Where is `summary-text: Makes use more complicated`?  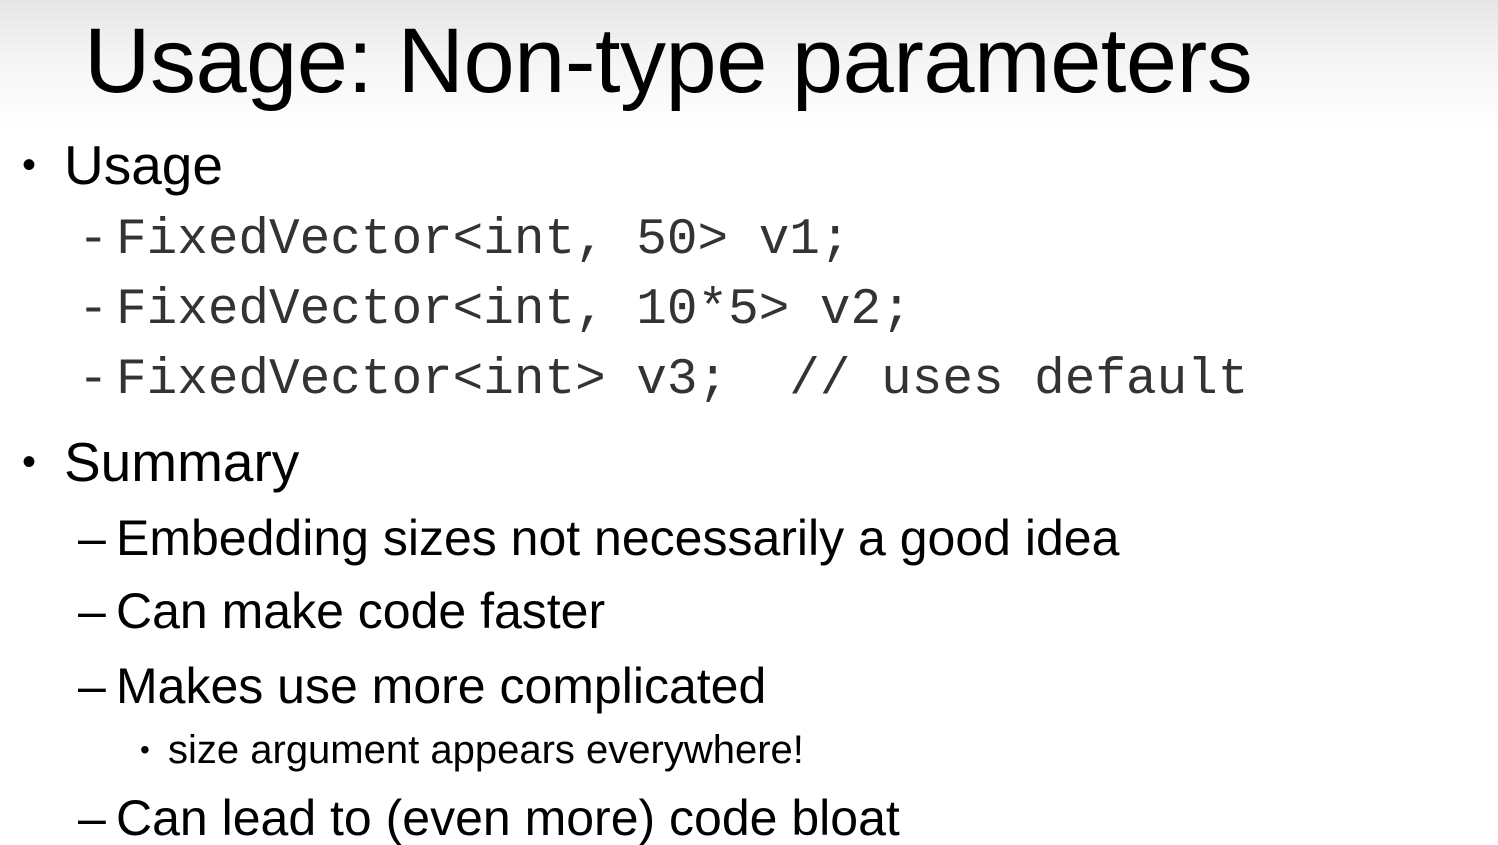
summary-text: Makes use more complicated is located at coordinates (441, 686).